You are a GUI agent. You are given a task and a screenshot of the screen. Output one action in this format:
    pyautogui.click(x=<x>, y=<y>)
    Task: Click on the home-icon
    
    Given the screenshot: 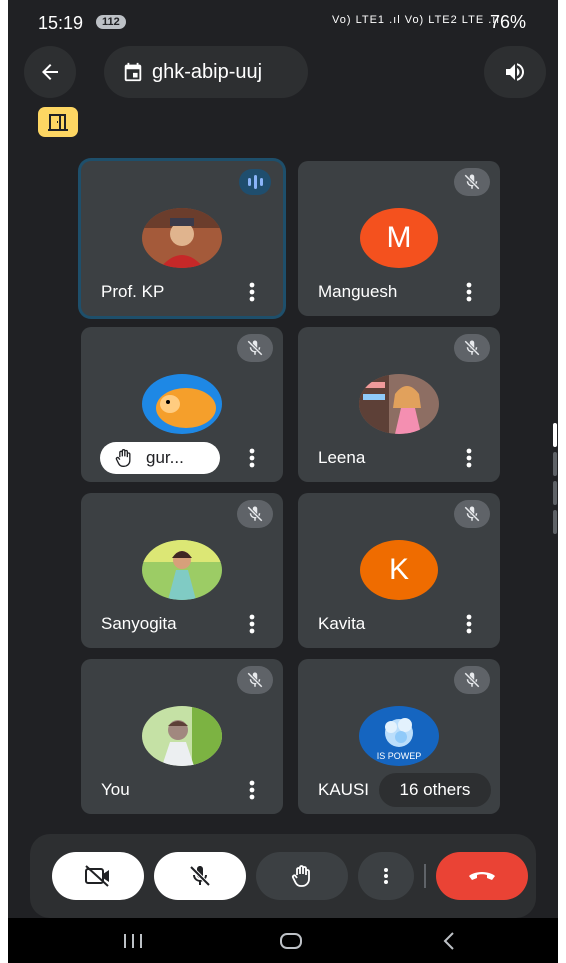 What is the action you would take?
    pyautogui.click(x=291, y=941)
    